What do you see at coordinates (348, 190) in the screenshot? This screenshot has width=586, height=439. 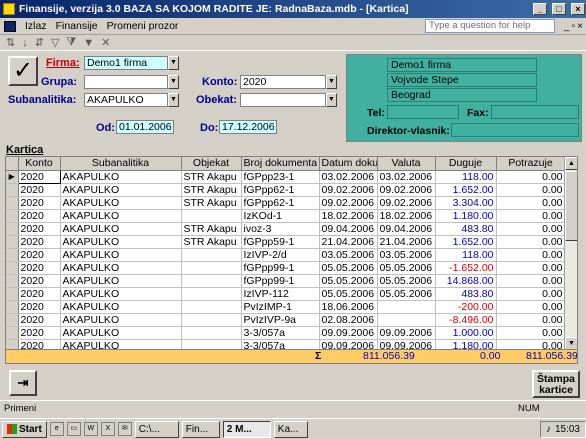 I see `table-cell: 09.02.2006` at bounding box center [348, 190].